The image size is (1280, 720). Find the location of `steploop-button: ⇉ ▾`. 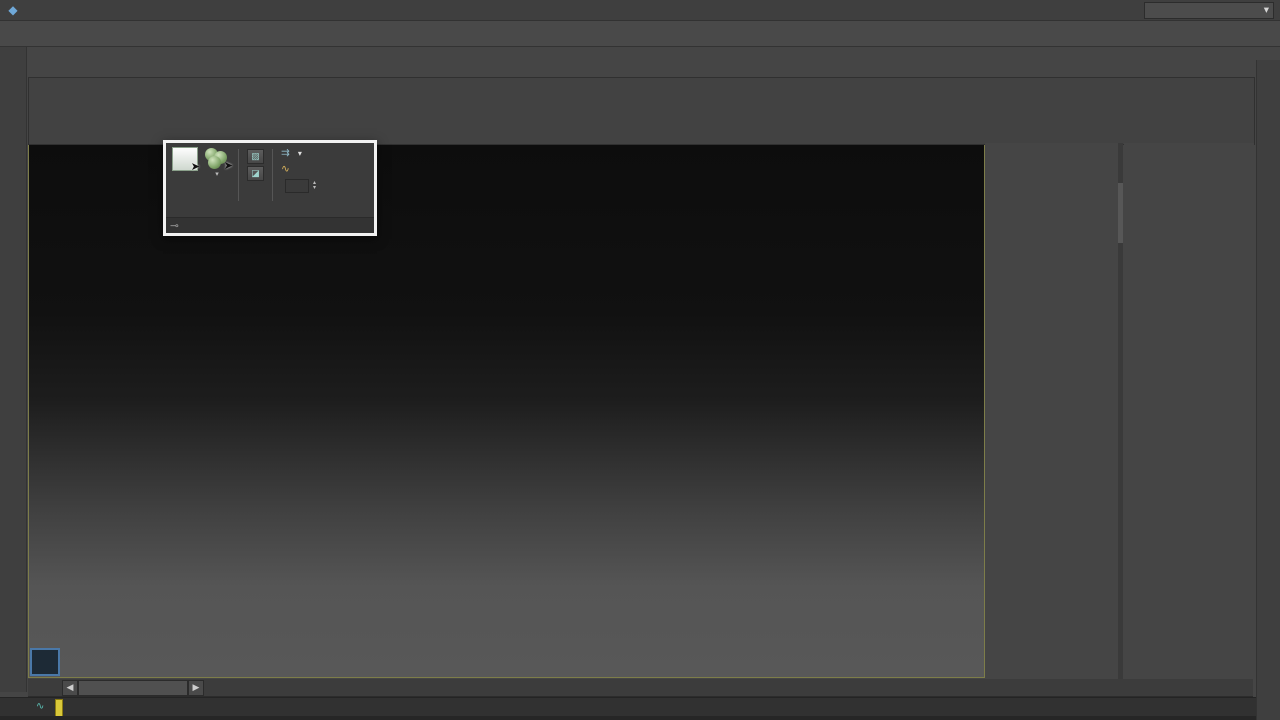

steploop-button: ⇉ ▾ is located at coordinates (298, 153).